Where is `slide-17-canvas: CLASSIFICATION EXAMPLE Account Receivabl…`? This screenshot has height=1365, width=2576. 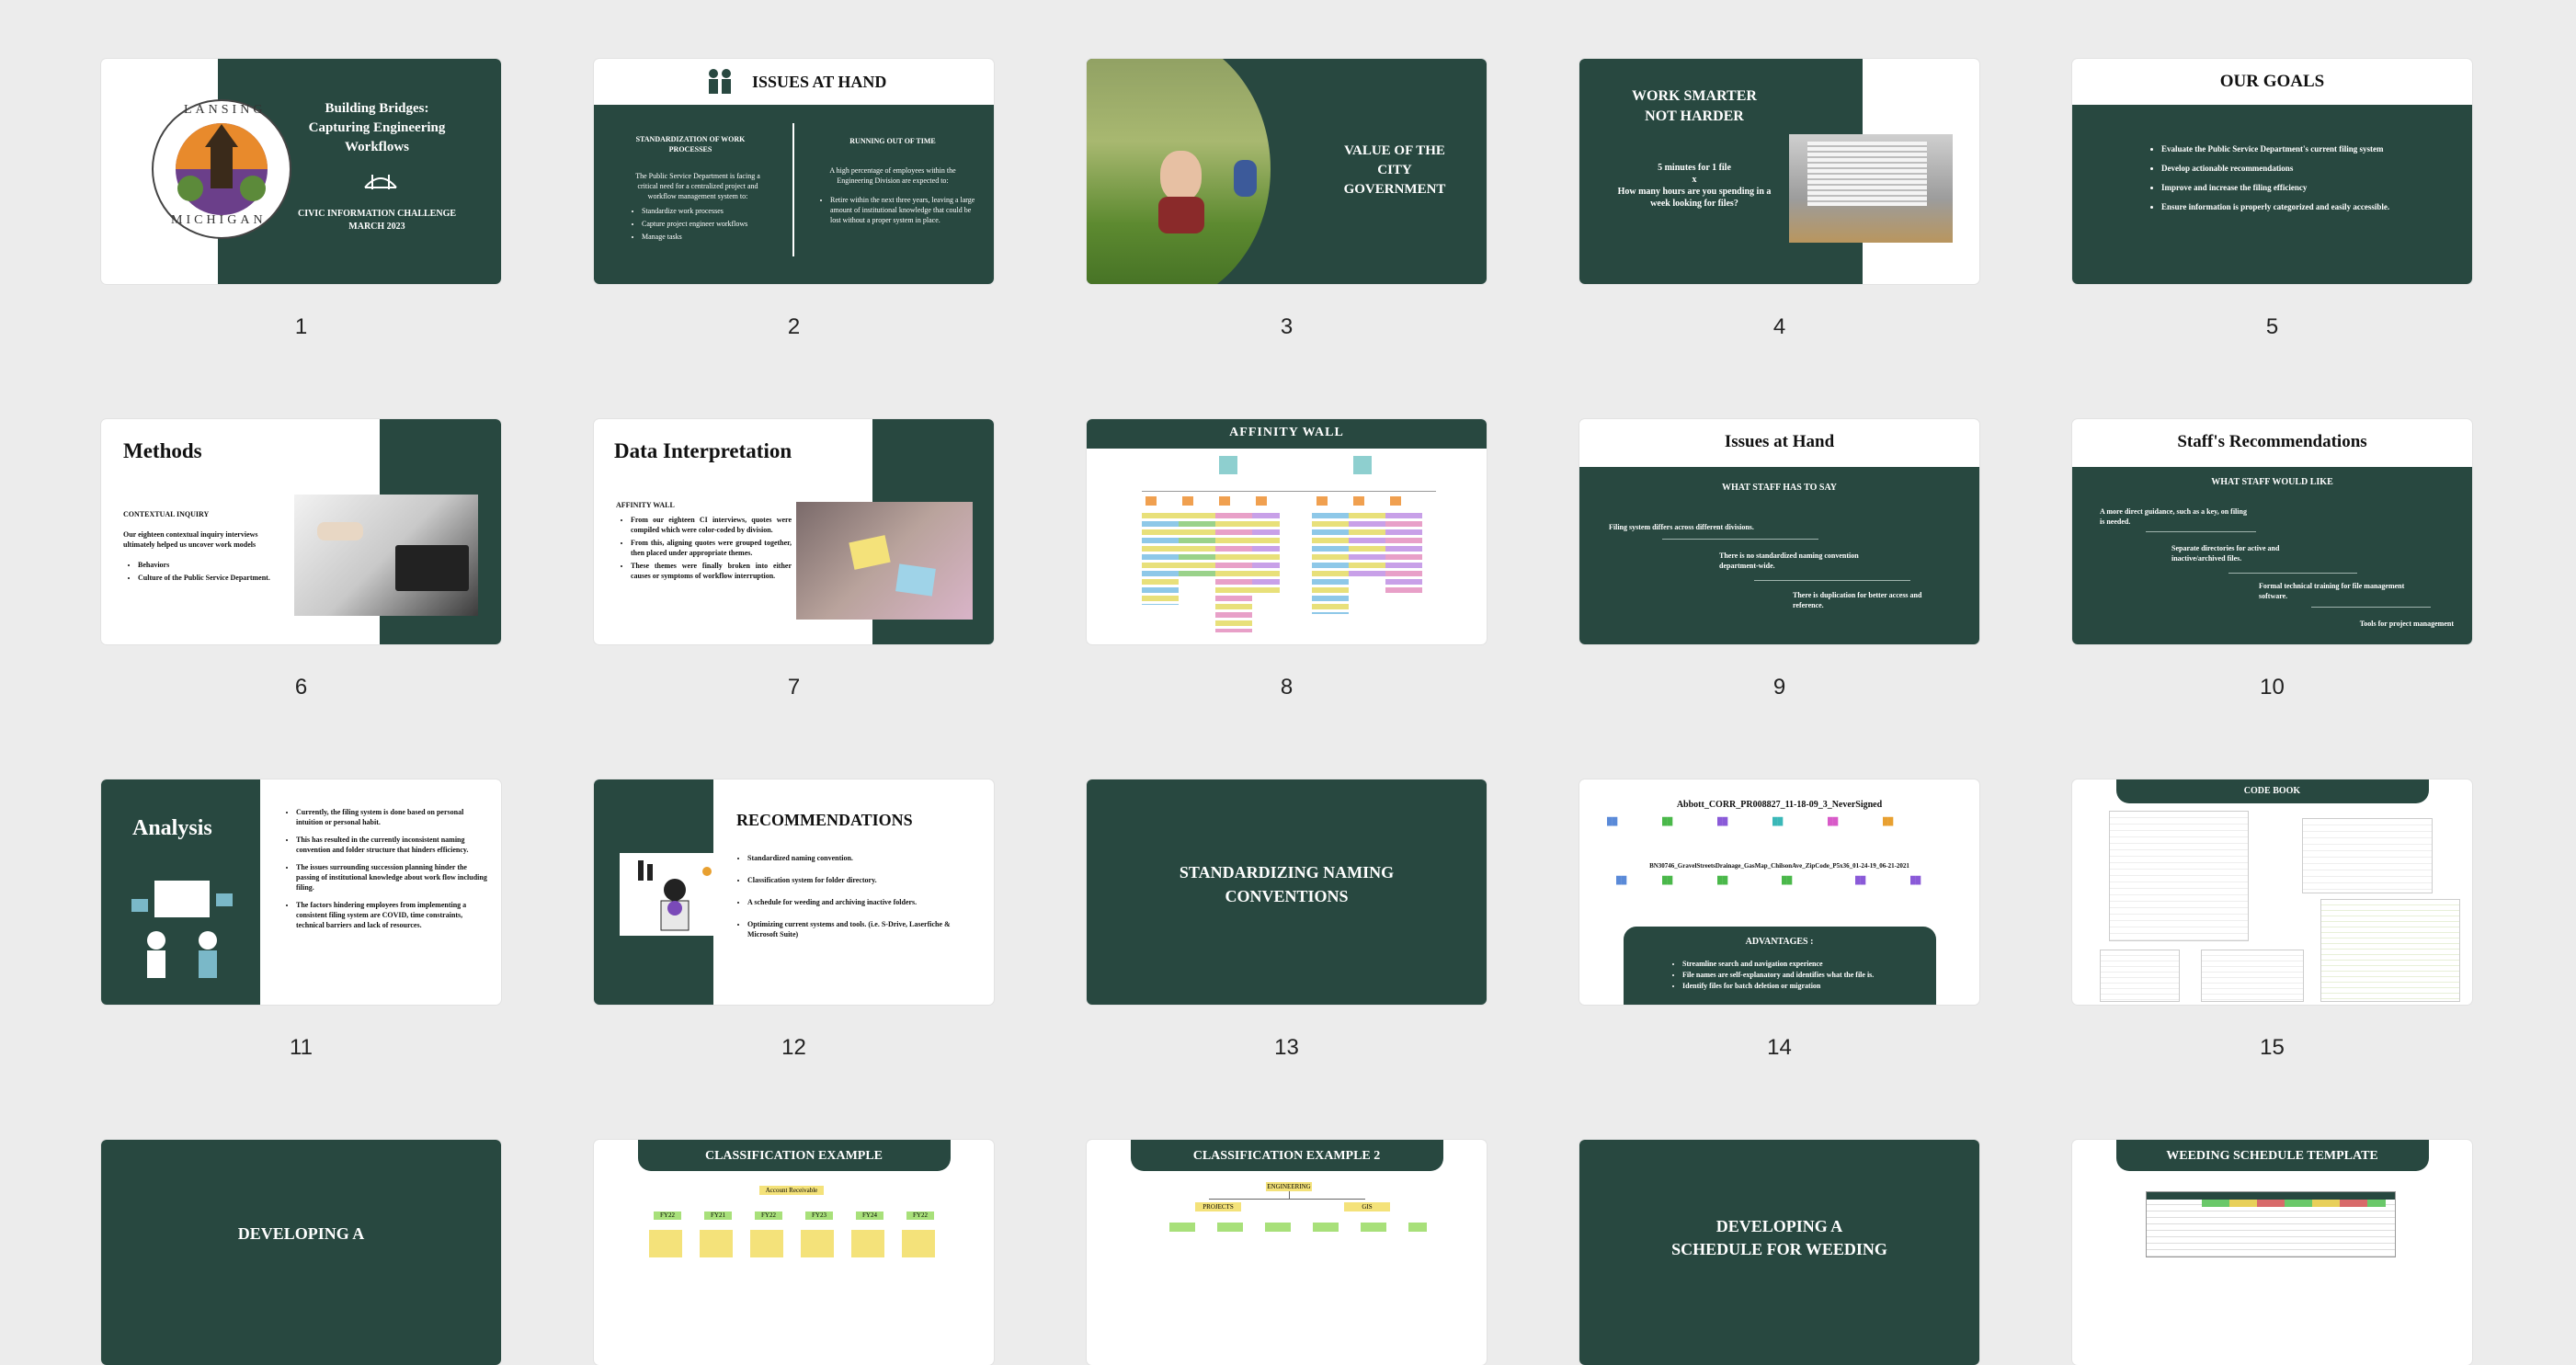 slide-17-canvas: CLASSIFICATION EXAMPLE Account Receivabl… is located at coordinates (794, 1252).